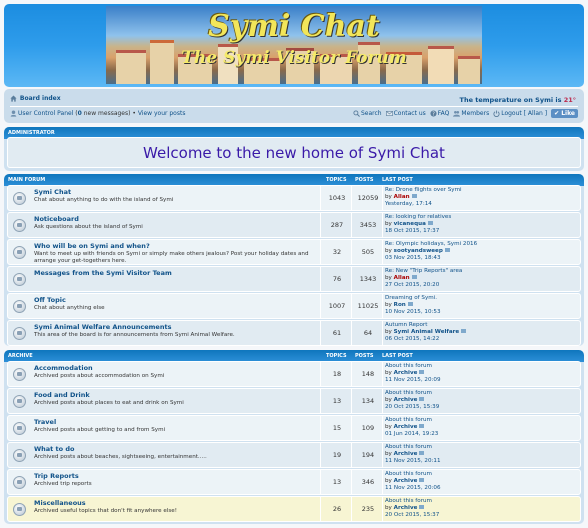 This screenshot has width=588, height=528. I want to click on posts-count: 12059, so click(368, 198).